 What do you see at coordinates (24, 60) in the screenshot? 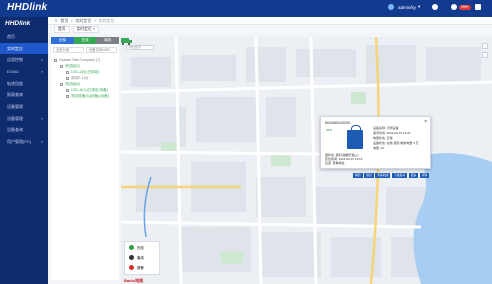
I see `sidebar-item: 远程控制 ▾` at bounding box center [24, 60].